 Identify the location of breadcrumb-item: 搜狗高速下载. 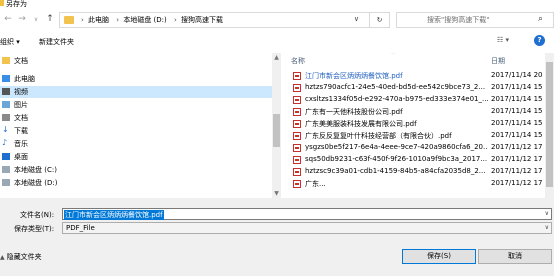
(202, 20).